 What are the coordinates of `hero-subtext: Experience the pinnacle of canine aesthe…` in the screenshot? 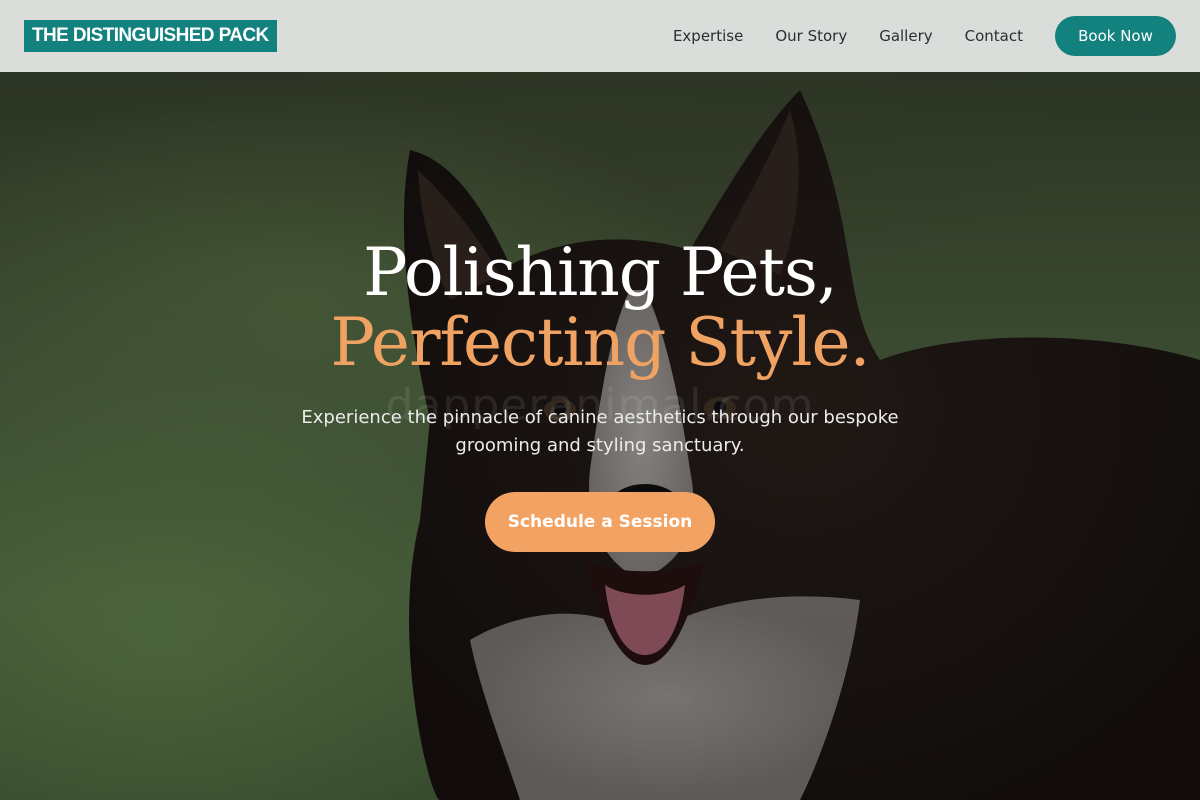 It's located at (600, 431).